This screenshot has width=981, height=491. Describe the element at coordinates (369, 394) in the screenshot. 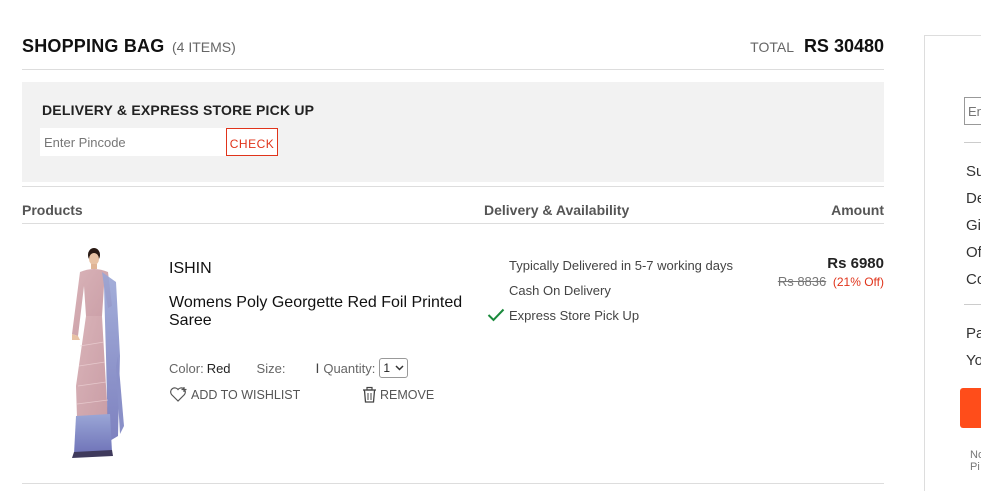

I see `trash-icon` at that location.